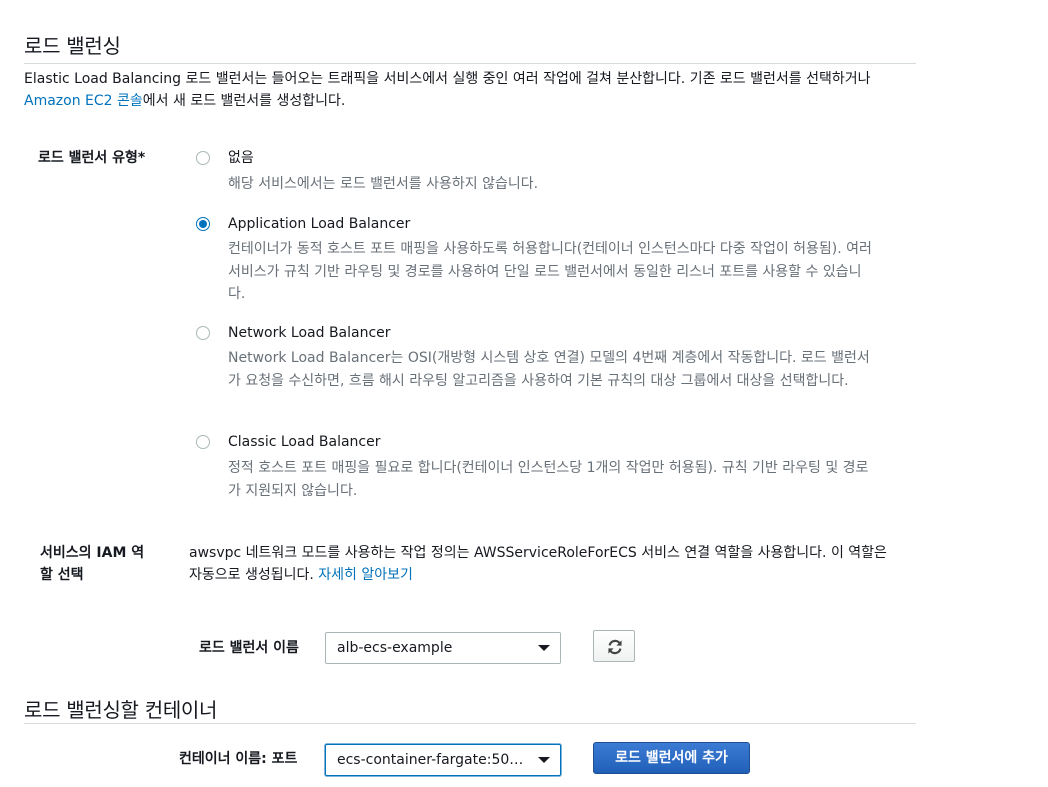 The width and height of the screenshot is (1048, 787). What do you see at coordinates (203, 158) in the screenshot?
I see `radio-none` at bounding box center [203, 158].